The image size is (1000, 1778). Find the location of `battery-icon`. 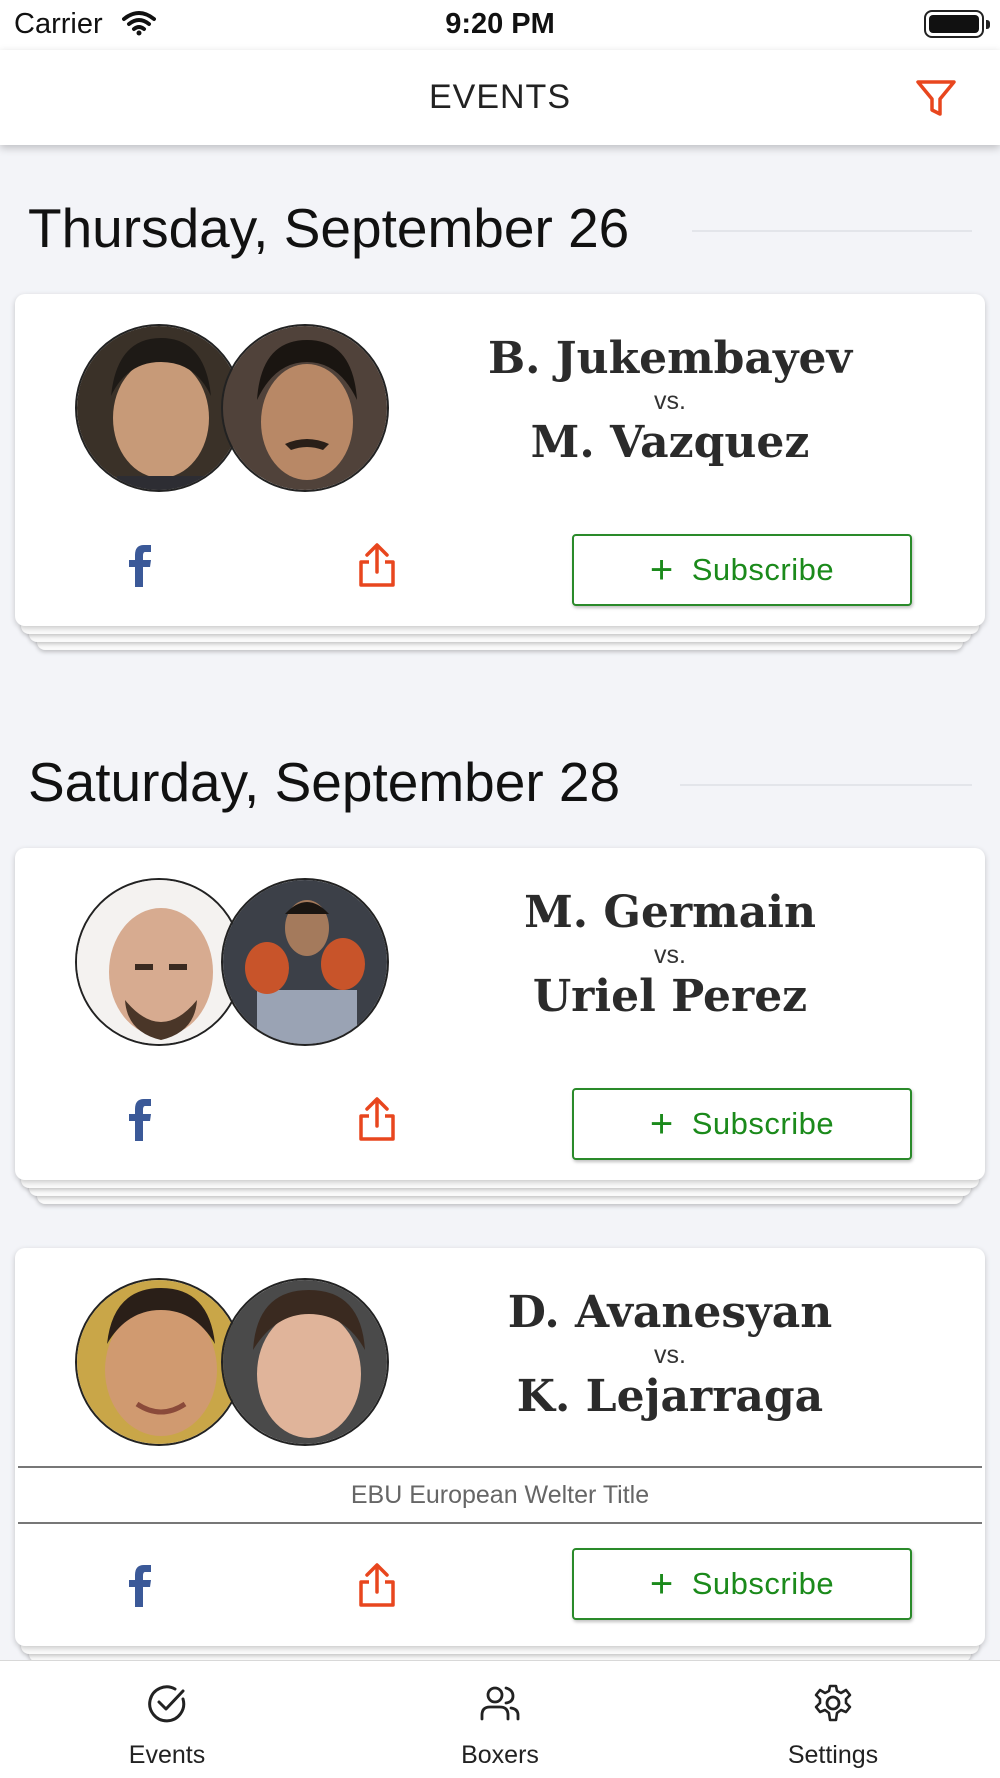

battery-icon is located at coordinates (957, 24).